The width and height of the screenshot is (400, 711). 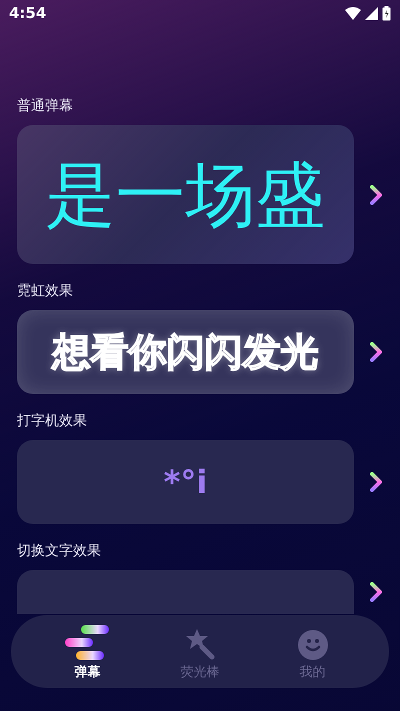 I want to click on section-title: 霓虹效果, so click(x=45, y=291).